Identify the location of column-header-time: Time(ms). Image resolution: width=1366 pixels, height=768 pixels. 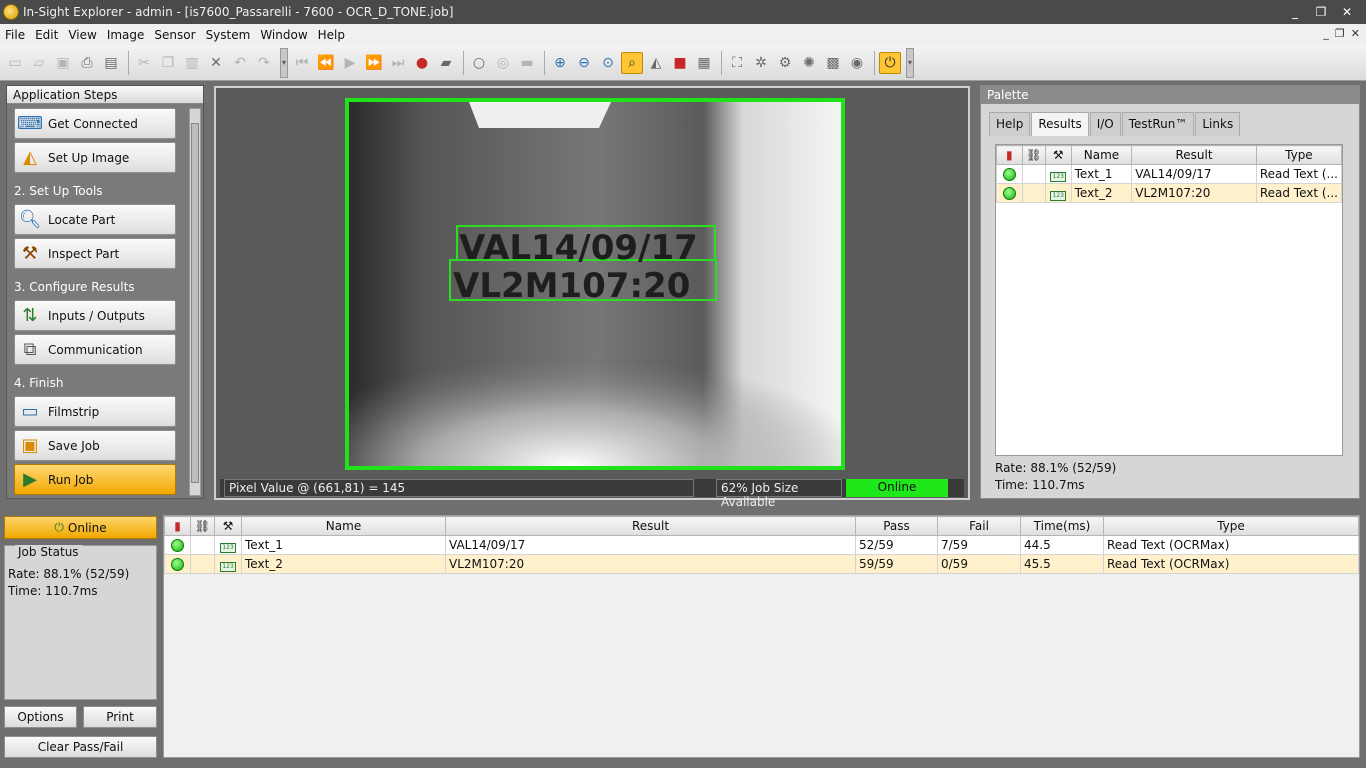
(1062, 526).